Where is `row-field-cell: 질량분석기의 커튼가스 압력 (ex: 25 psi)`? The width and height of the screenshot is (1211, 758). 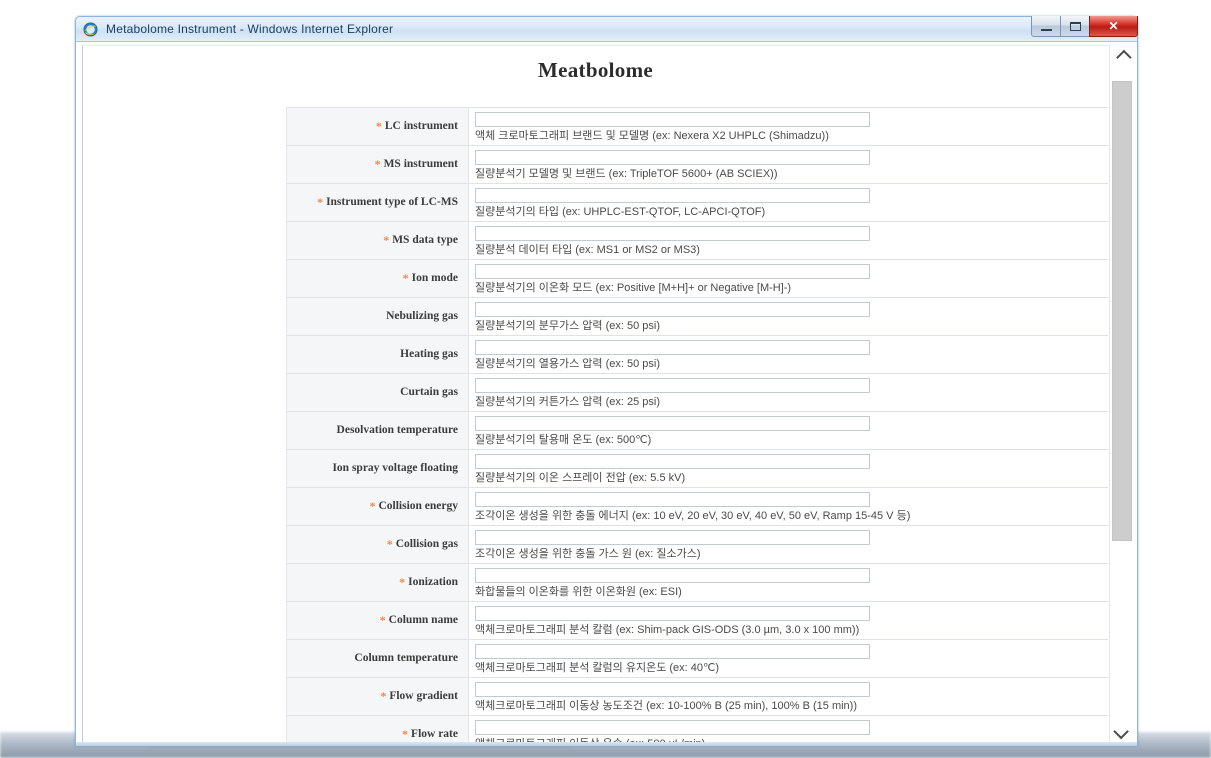 row-field-cell: 질량분석기의 커튼가스 압력 (ex: 25 psi) is located at coordinates (788, 392).